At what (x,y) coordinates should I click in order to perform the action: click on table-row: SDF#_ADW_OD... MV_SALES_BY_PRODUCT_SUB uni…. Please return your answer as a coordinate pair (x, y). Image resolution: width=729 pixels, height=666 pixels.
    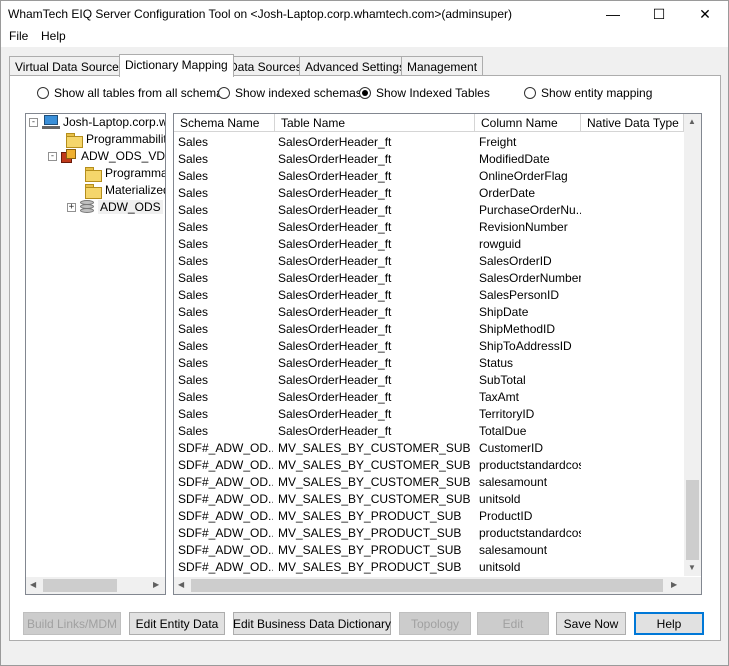
    Looking at the image, I should click on (429, 566).